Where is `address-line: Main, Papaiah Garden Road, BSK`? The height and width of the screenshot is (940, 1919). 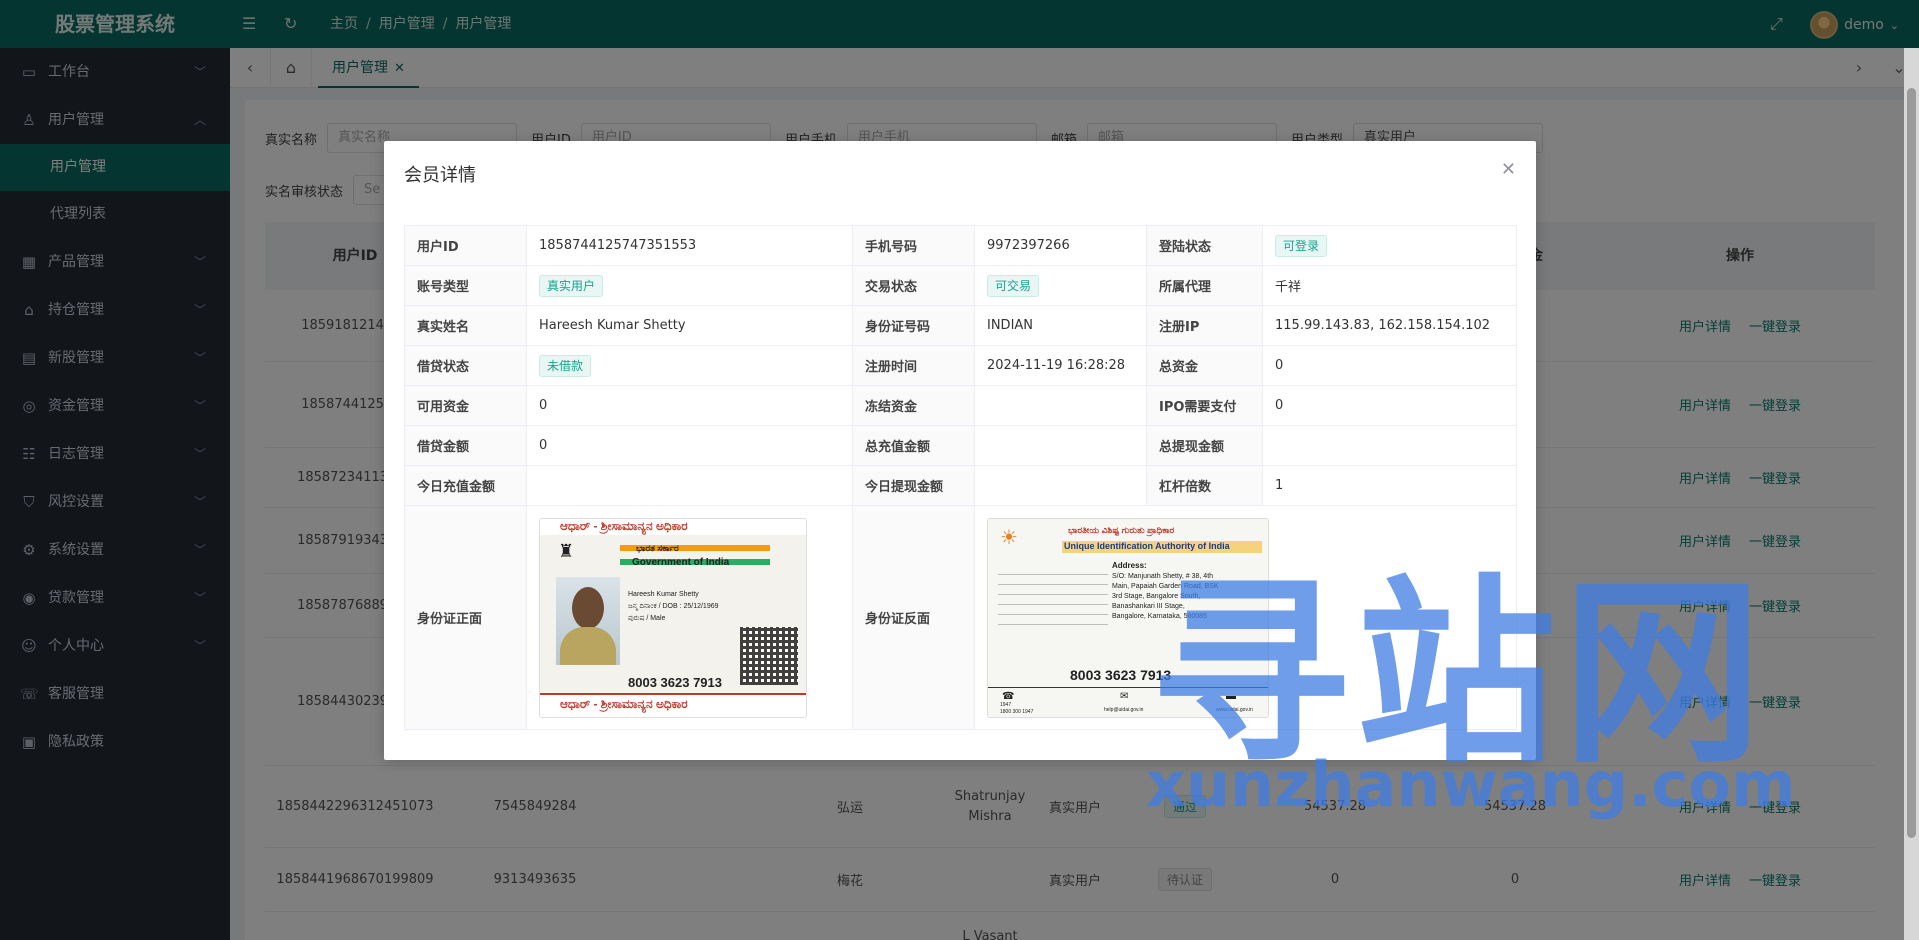
address-line: Main, Papaiah Garden Road, BSK is located at coordinates (1165, 586).